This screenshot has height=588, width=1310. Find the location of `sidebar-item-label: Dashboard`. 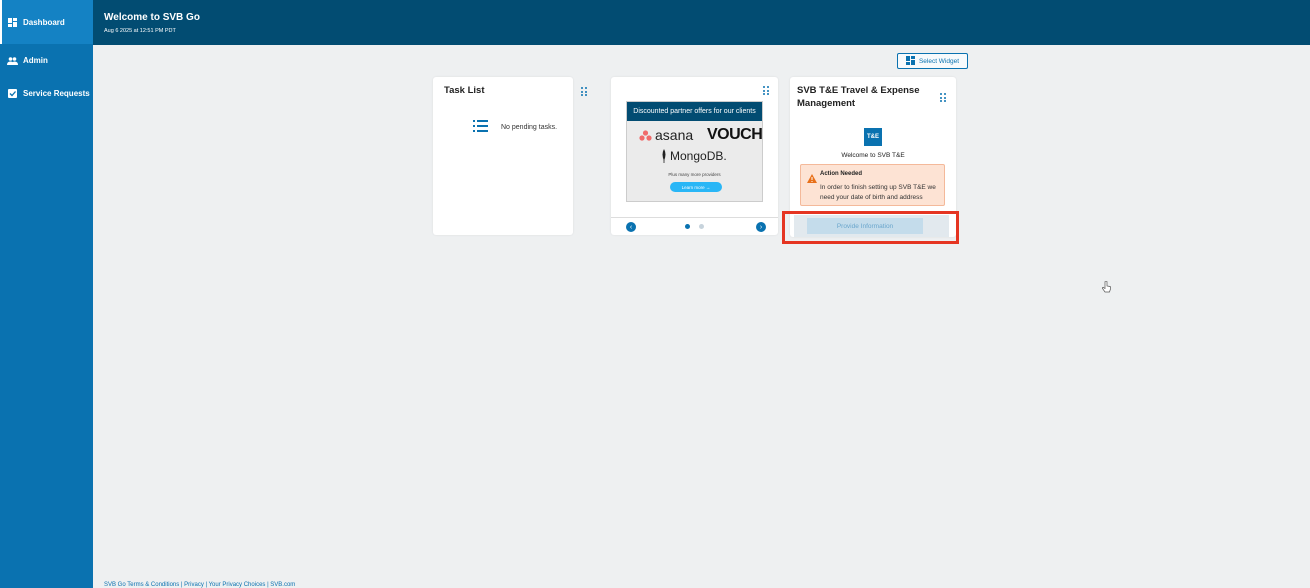

sidebar-item-label: Dashboard is located at coordinates (44, 22).